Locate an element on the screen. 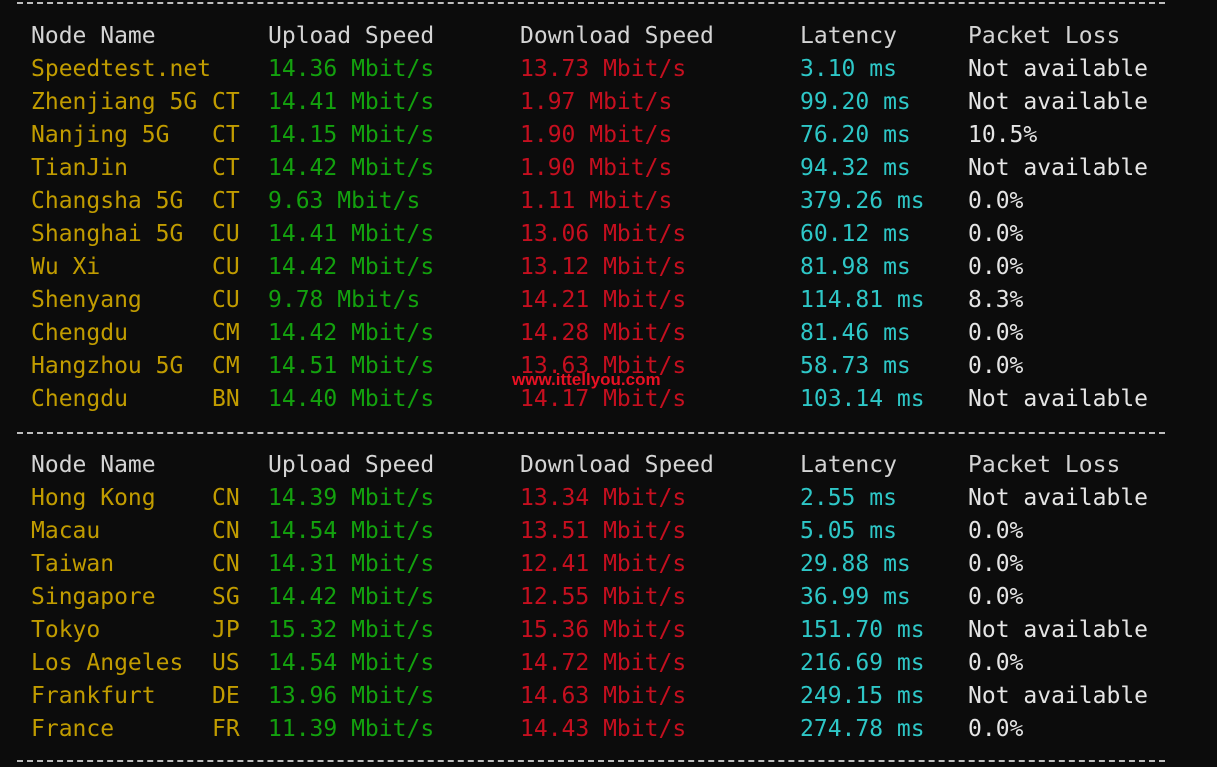  upload-speed: 14.36 Mbit/s is located at coordinates (351, 69).